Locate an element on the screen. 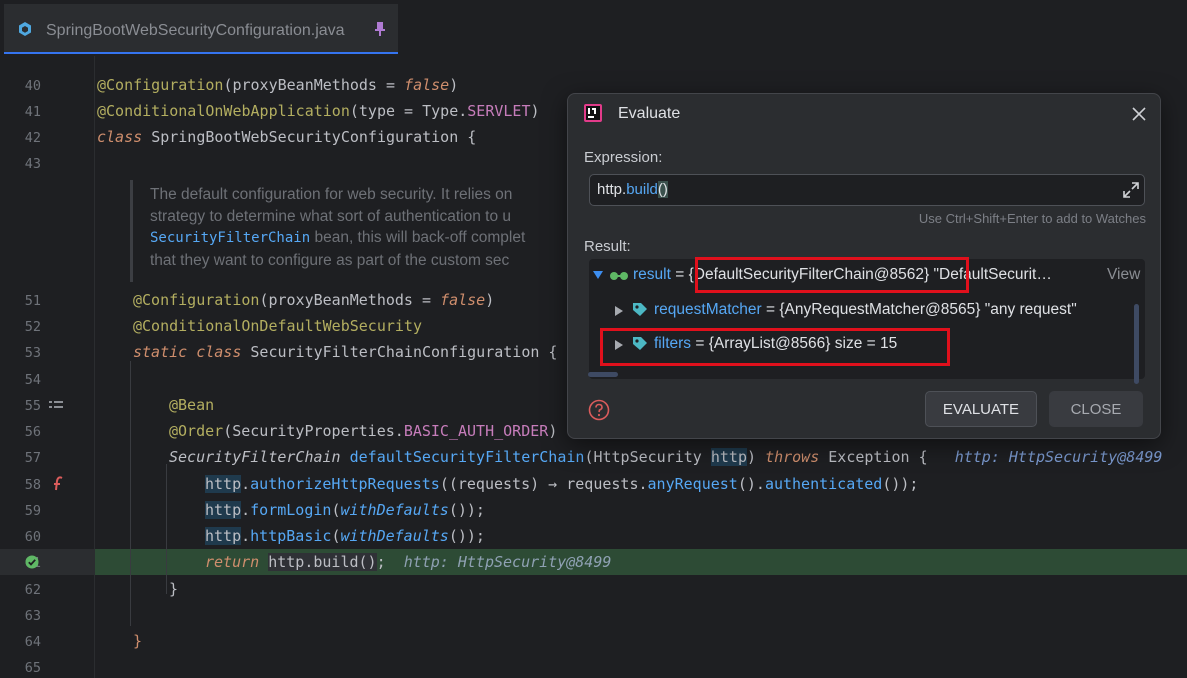 Image resolution: width=1187 pixels, height=678 pixels. java-file-icon is located at coordinates (25, 29).